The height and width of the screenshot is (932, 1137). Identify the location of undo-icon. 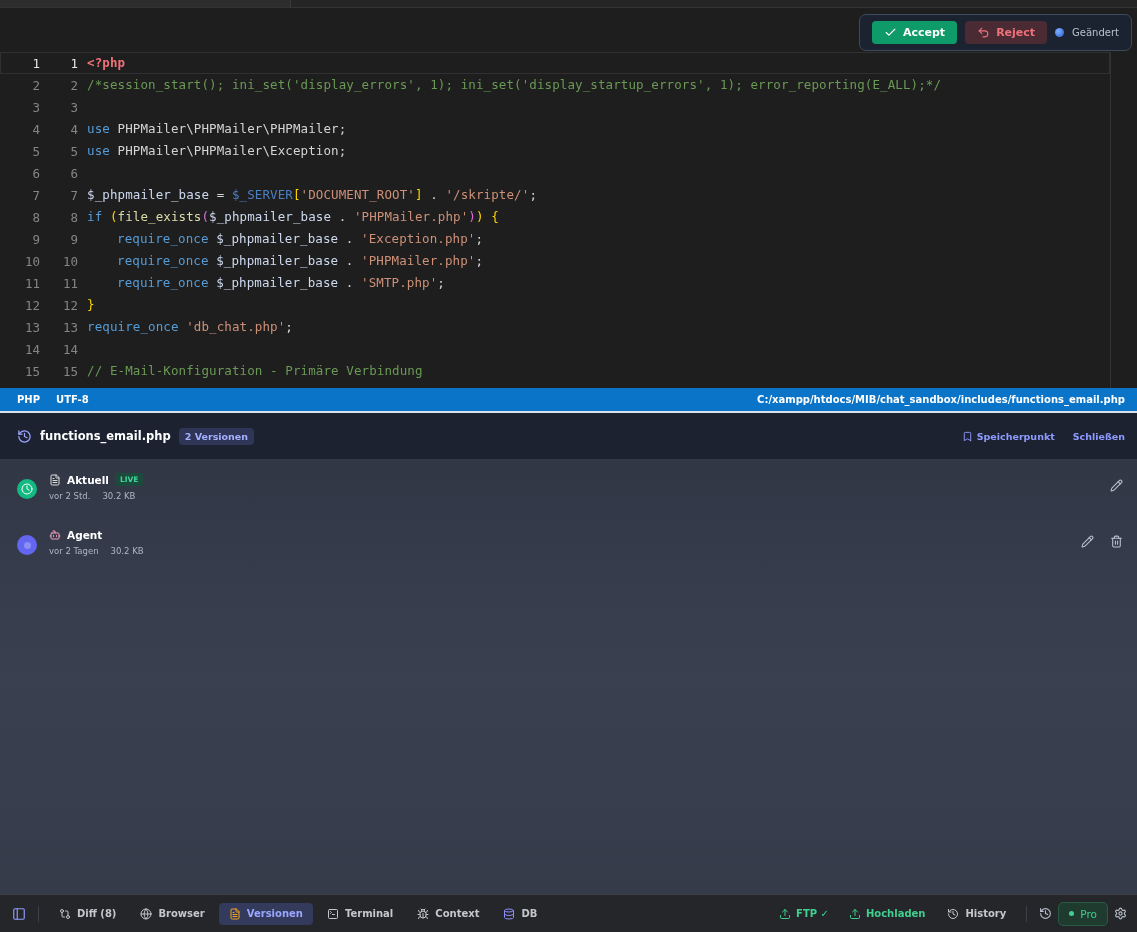
(984, 32).